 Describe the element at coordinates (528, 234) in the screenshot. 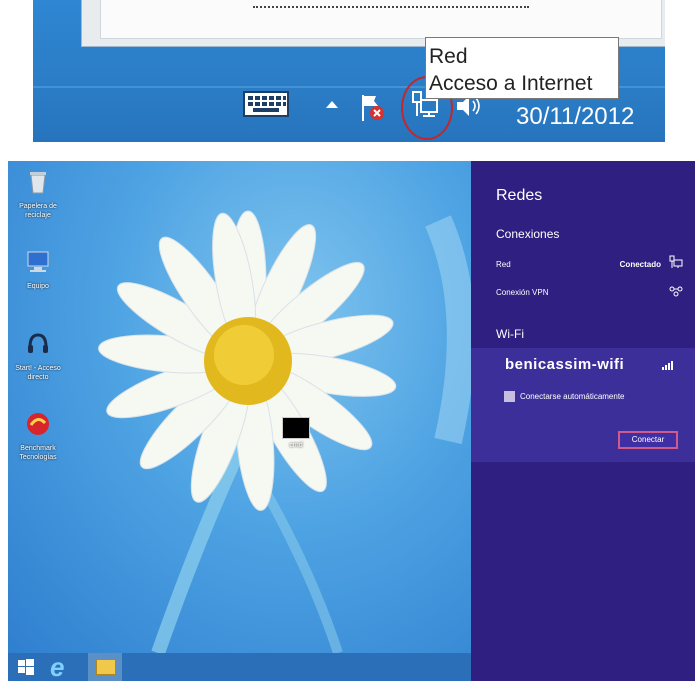

I see `connections-heading: Conexiones` at that location.